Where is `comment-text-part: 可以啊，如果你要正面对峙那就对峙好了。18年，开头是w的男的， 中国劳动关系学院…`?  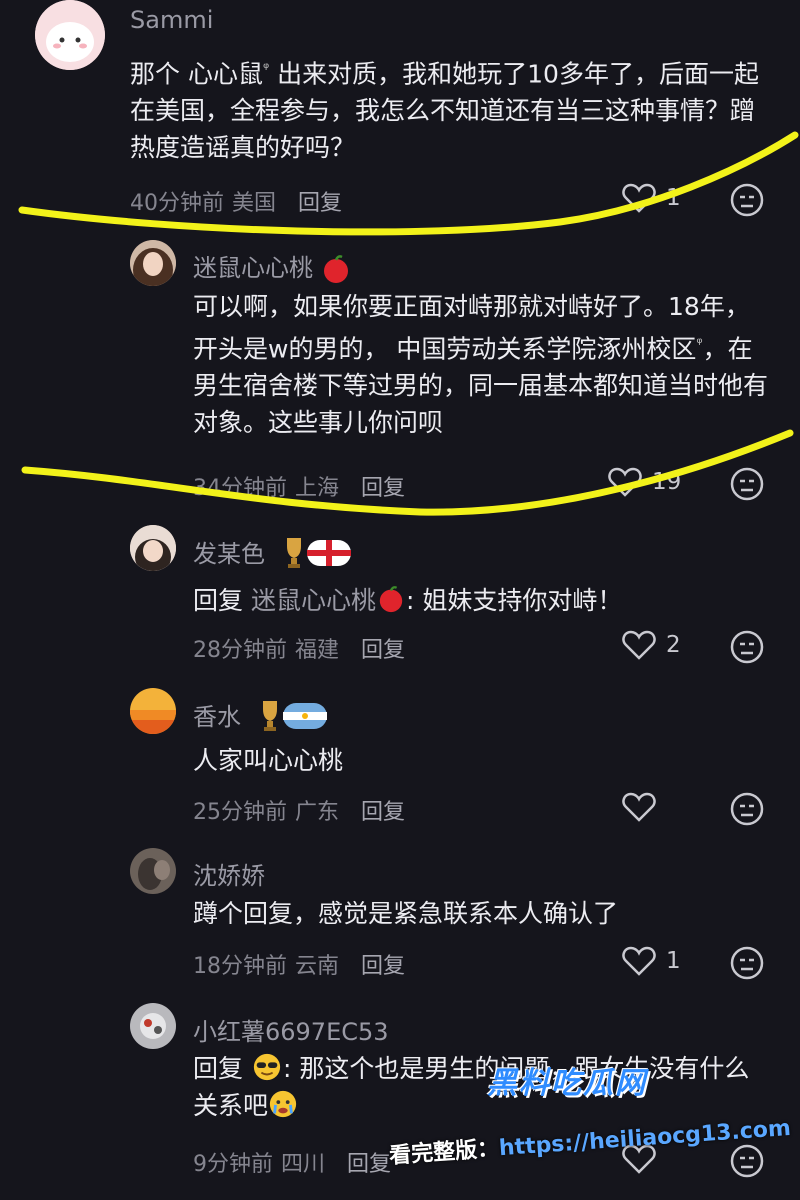 comment-text-part: 可以啊，如果你要正面对峙那就对峙好了。18年，开头是w的男的， 中国劳动关系学院… is located at coordinates (471, 328).